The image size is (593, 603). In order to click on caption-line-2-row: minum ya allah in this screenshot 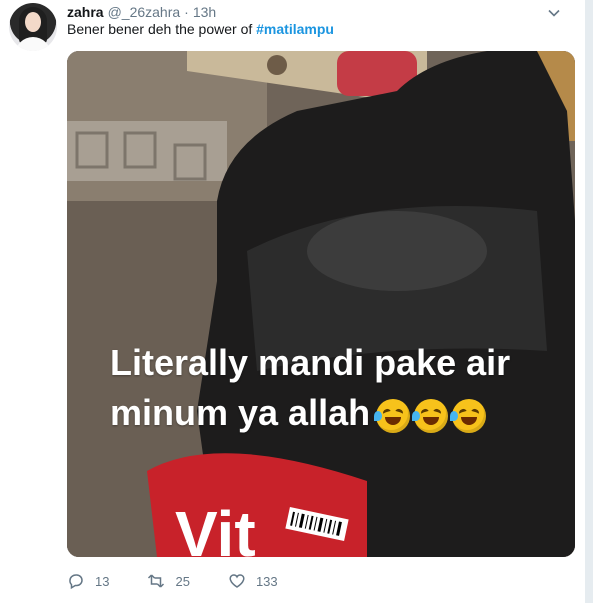, I will do `click(340, 414)`.